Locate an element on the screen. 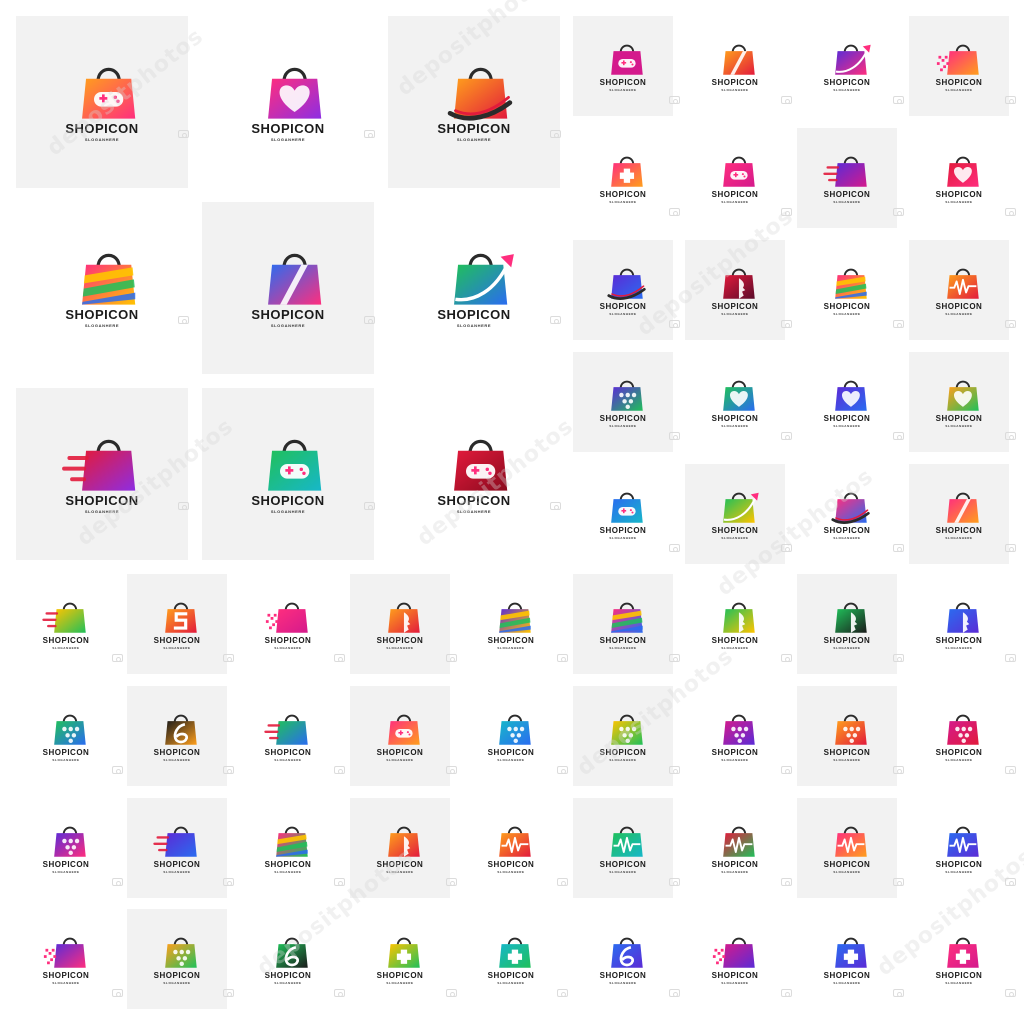  slash-bag-icon is located at coordinates (295, 279).